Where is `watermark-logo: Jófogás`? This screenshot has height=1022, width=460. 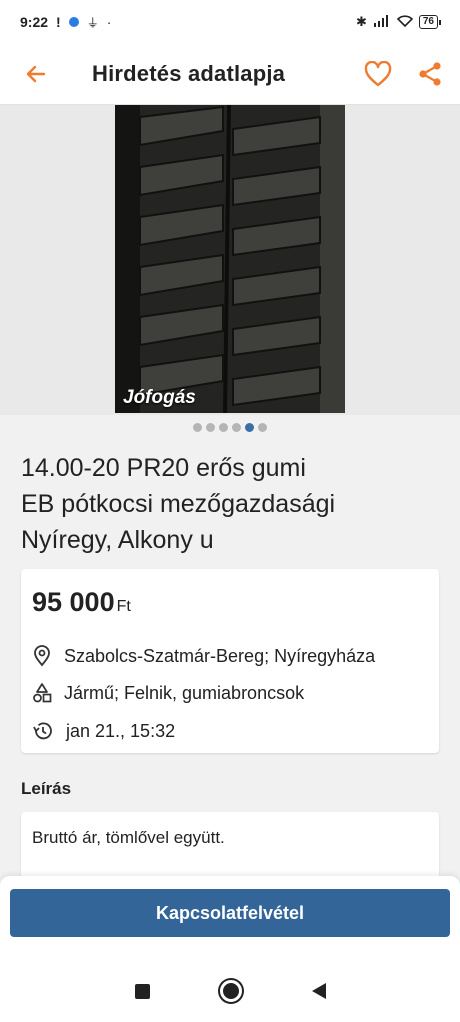 watermark-logo: Jófogás is located at coordinates (159, 397).